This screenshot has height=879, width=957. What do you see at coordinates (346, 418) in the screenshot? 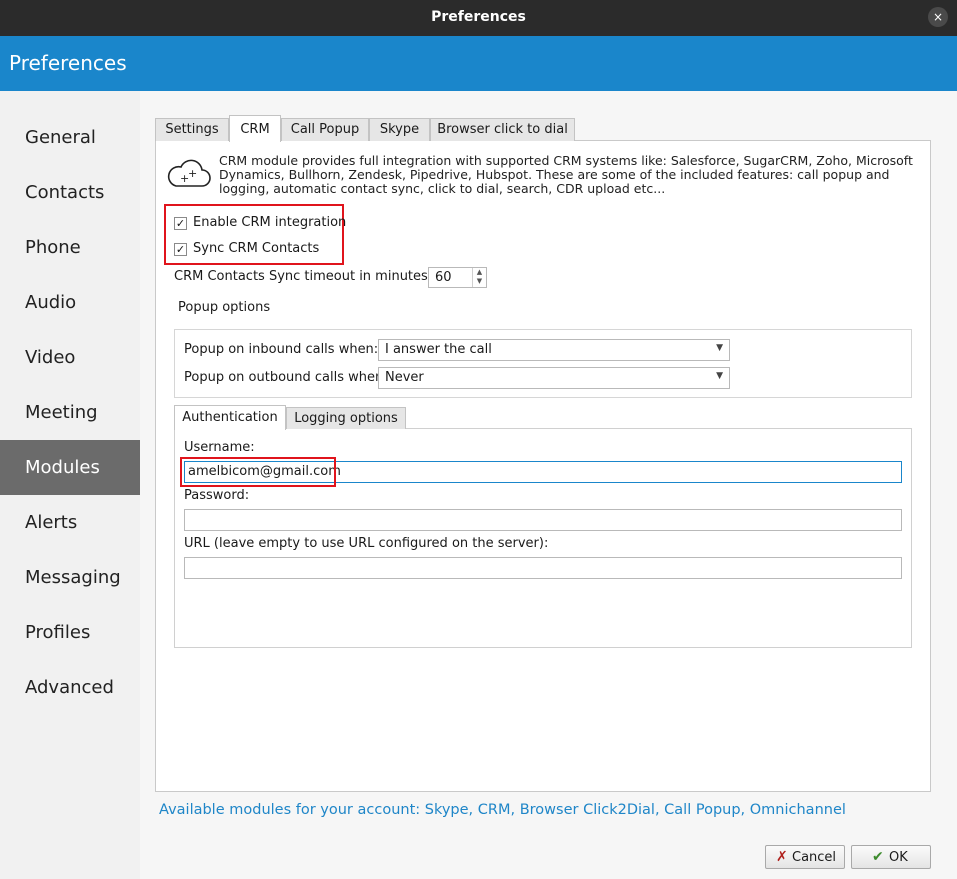
I see `tab-logging-options: Logging options` at bounding box center [346, 418].